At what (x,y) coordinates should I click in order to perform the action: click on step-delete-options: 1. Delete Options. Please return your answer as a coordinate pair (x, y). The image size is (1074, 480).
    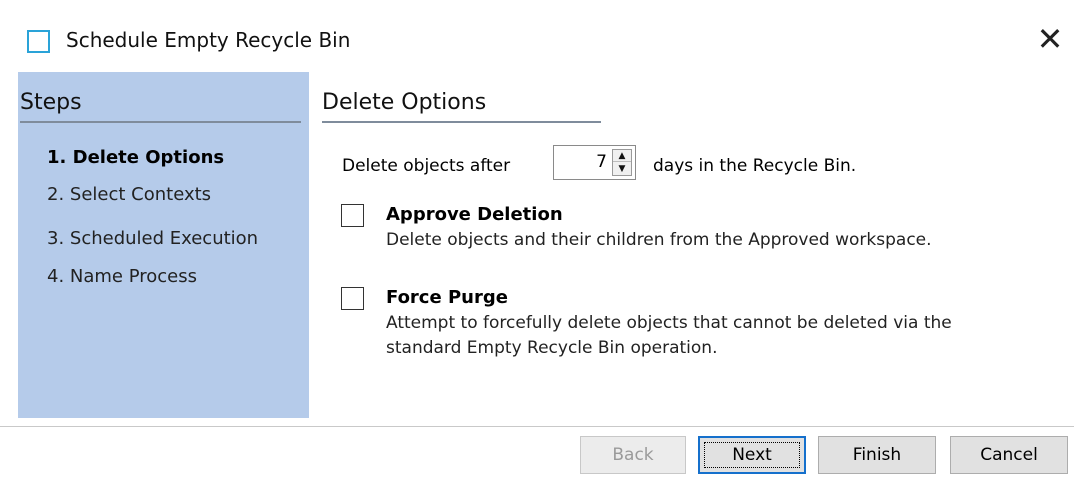
    Looking at the image, I should click on (136, 157).